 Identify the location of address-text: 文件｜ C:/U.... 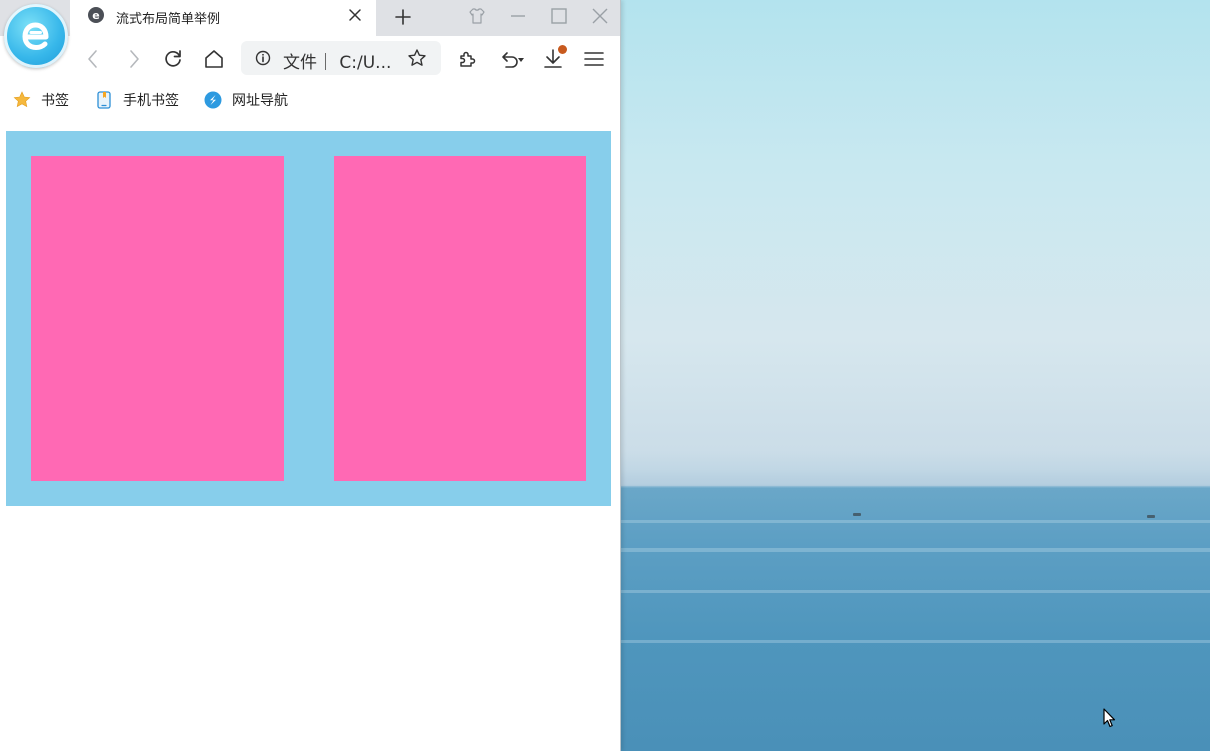
(337, 60).